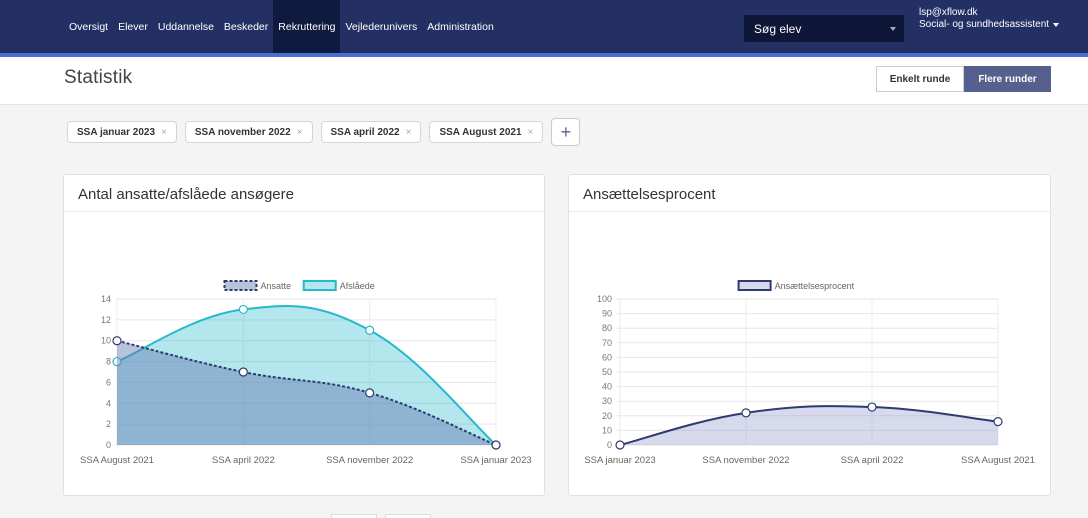 The image size is (1088, 518). Describe the element at coordinates (307, 26) in the screenshot. I see `nav-item-rekruttering: Rekruttering` at that location.